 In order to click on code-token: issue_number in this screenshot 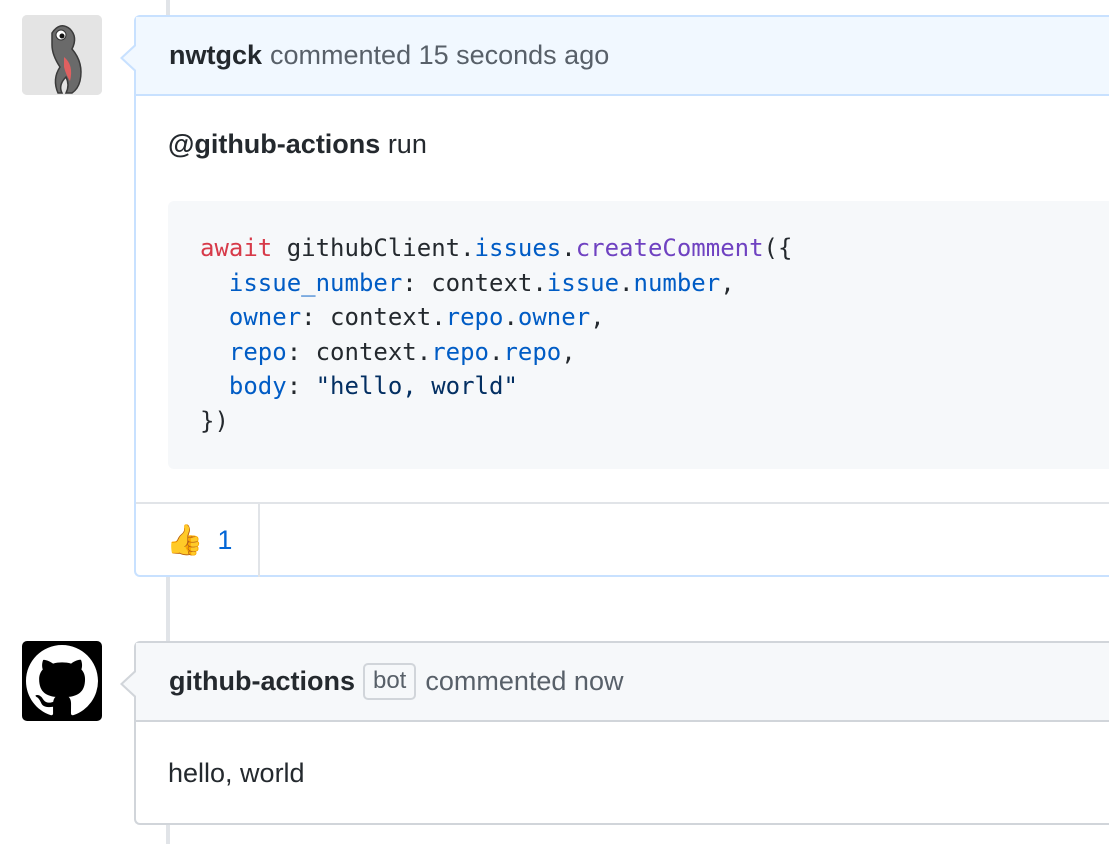, I will do `click(315, 282)`.